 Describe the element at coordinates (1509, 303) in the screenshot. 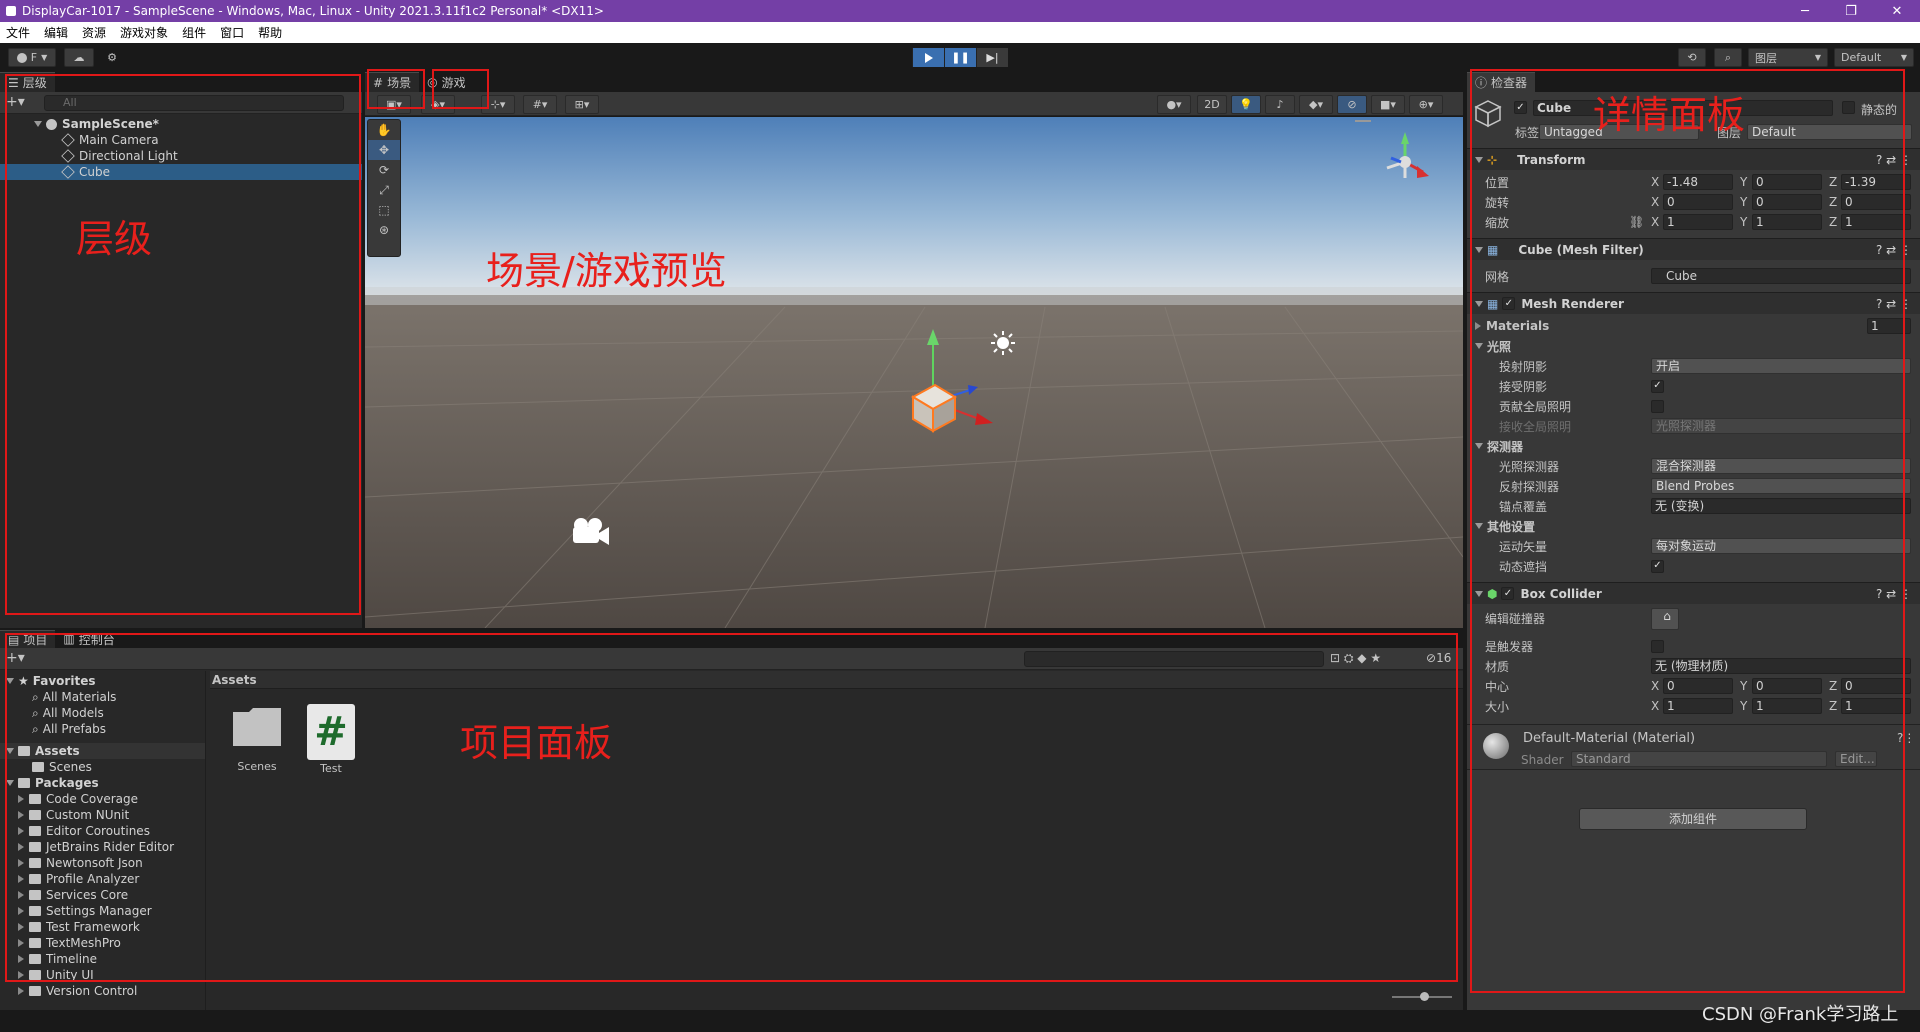

I see `mesh-renderer-enabled-checkbox: ✓` at that location.